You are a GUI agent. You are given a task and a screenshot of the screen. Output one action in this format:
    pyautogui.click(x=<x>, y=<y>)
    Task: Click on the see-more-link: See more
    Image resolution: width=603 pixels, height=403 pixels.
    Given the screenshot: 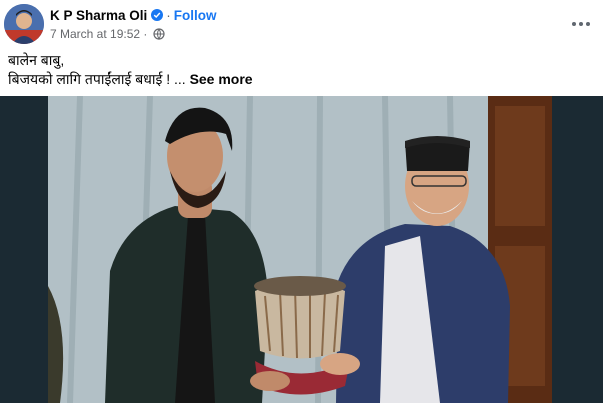 What is the action you would take?
    pyautogui.click(x=221, y=79)
    